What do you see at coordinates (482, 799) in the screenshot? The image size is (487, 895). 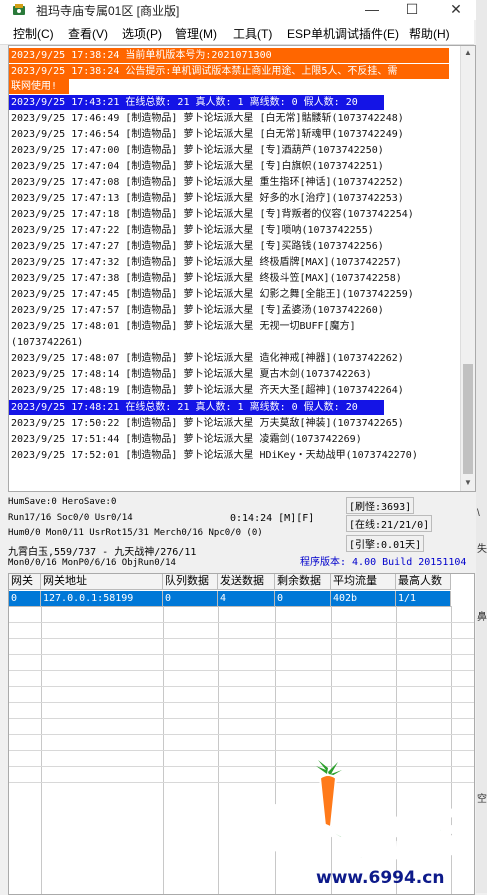 I see `edge-glyph: 空` at bounding box center [482, 799].